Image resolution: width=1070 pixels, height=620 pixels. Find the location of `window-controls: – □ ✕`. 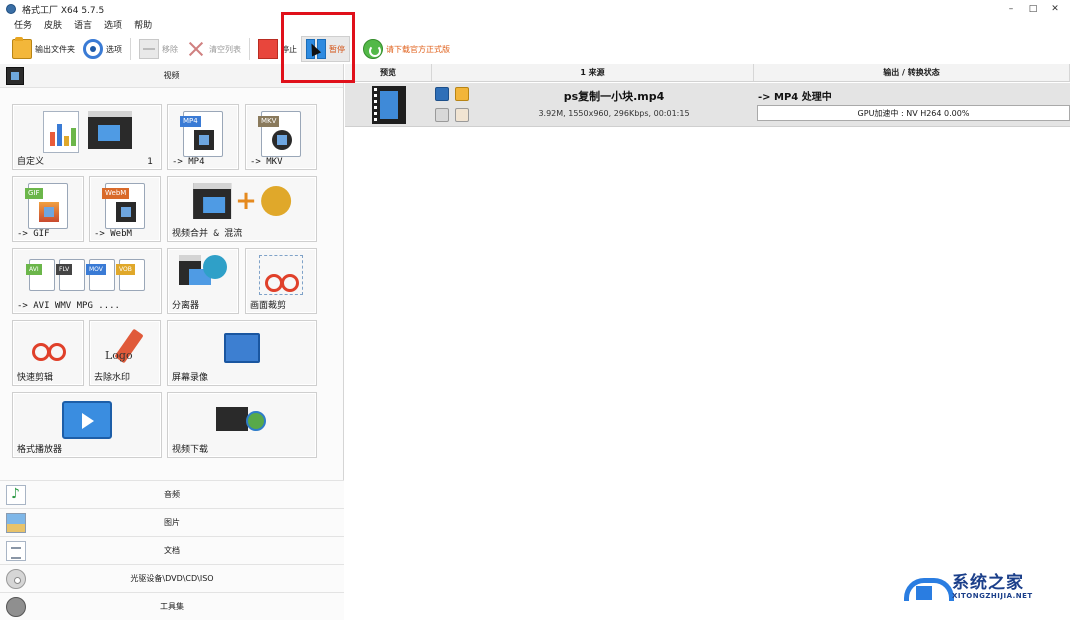

window-controls: – □ ✕ is located at coordinates (1033, 9).